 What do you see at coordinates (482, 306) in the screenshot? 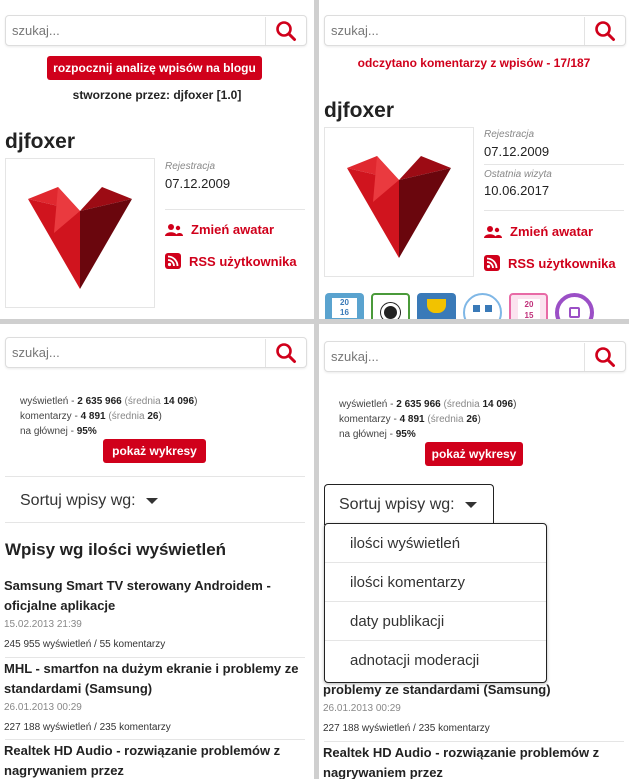
I see `network-badge-icon` at bounding box center [482, 306].